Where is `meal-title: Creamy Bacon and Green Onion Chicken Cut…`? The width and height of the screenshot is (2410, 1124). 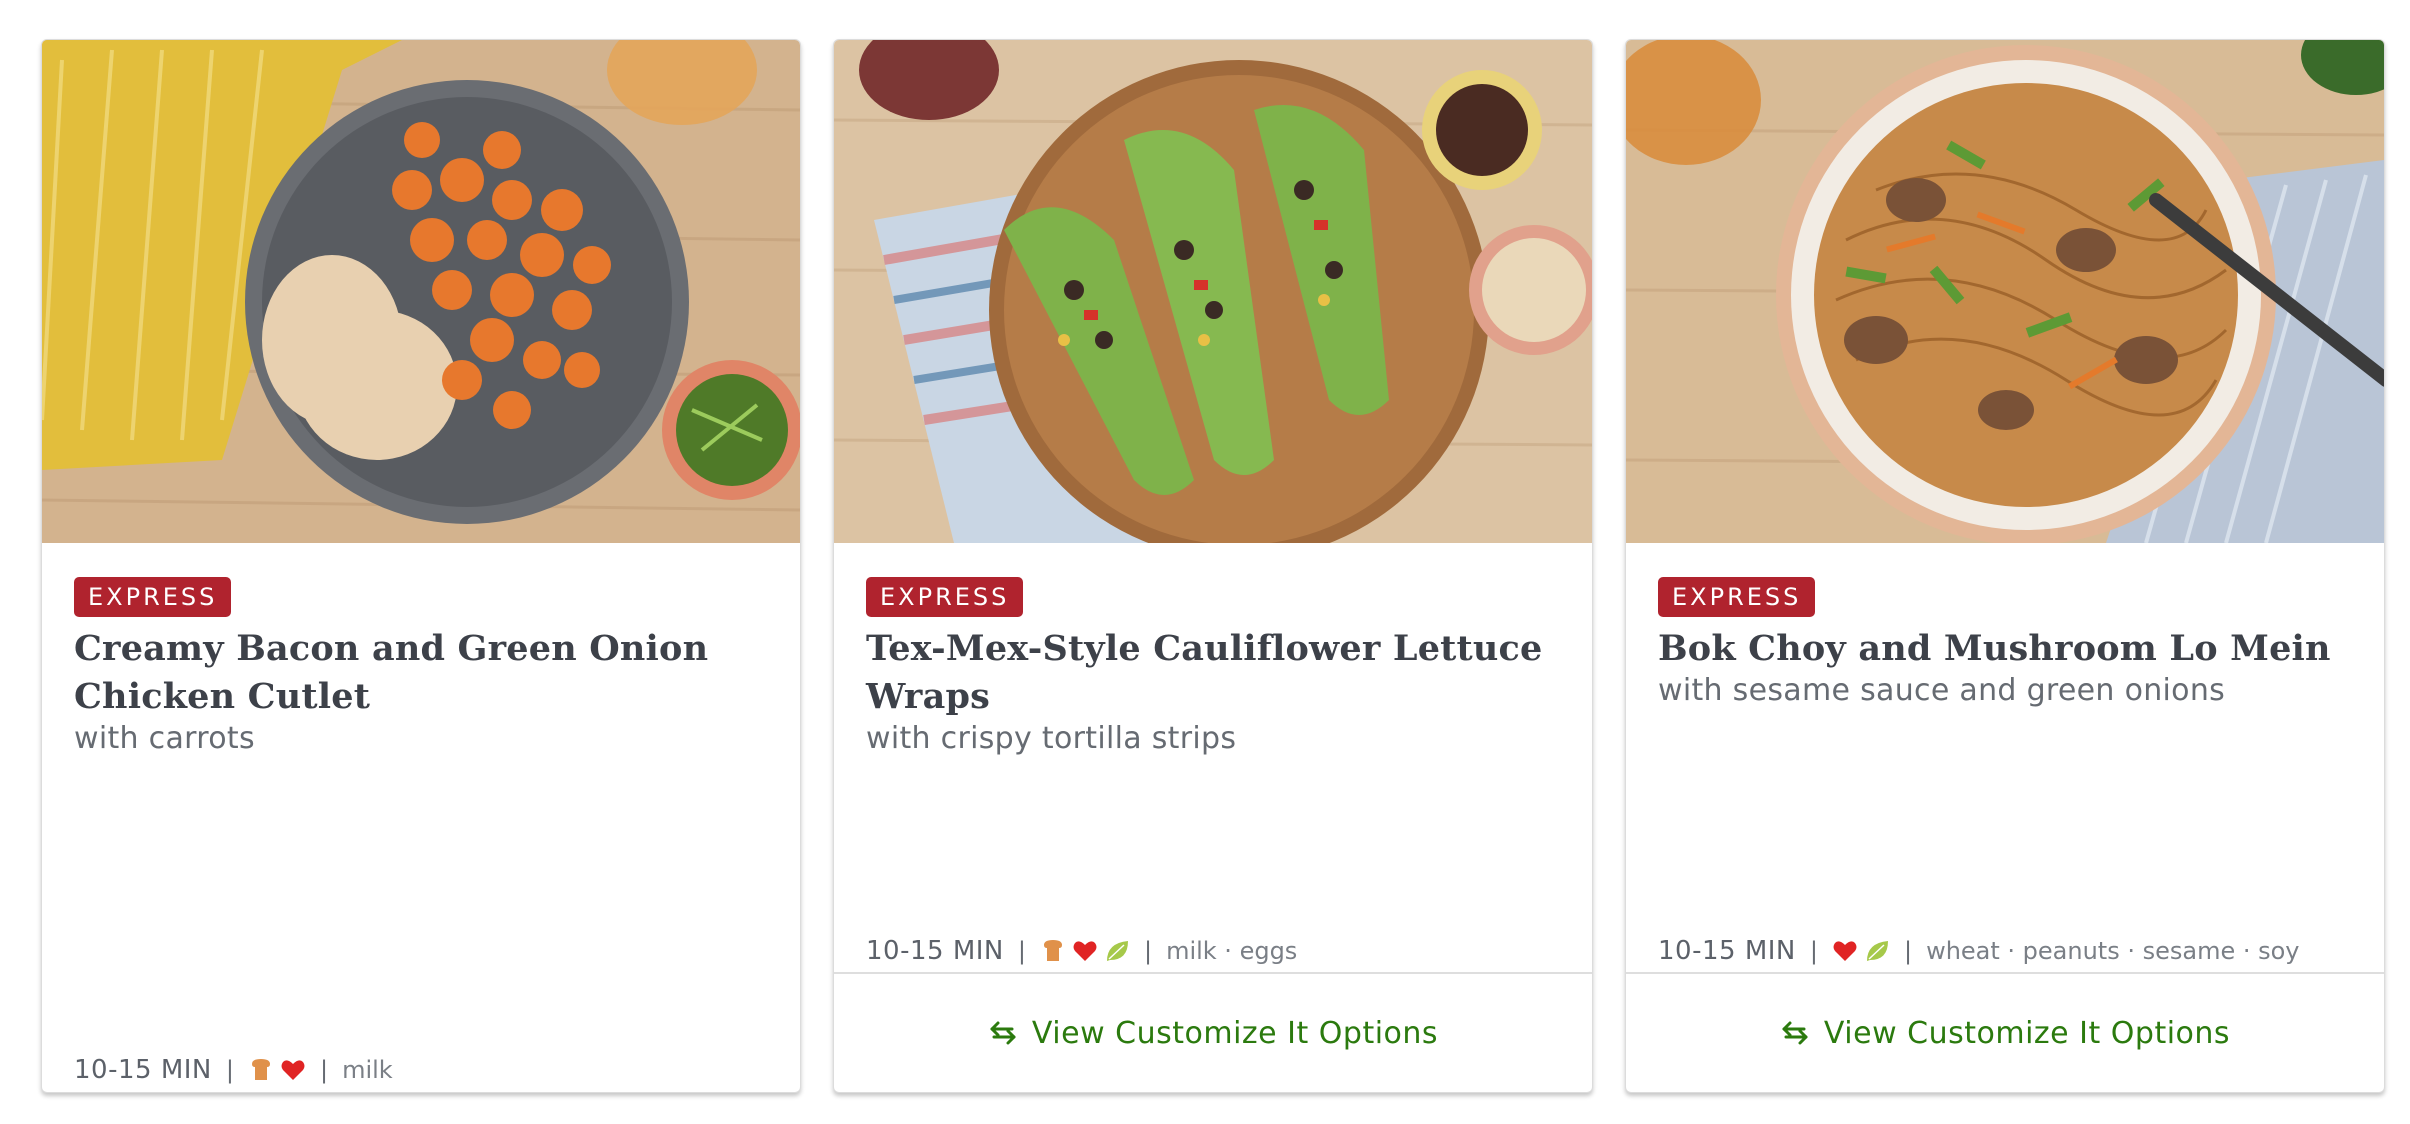
meal-title: Creamy Bacon and Green Onion Chicken Cut… is located at coordinates (423, 673).